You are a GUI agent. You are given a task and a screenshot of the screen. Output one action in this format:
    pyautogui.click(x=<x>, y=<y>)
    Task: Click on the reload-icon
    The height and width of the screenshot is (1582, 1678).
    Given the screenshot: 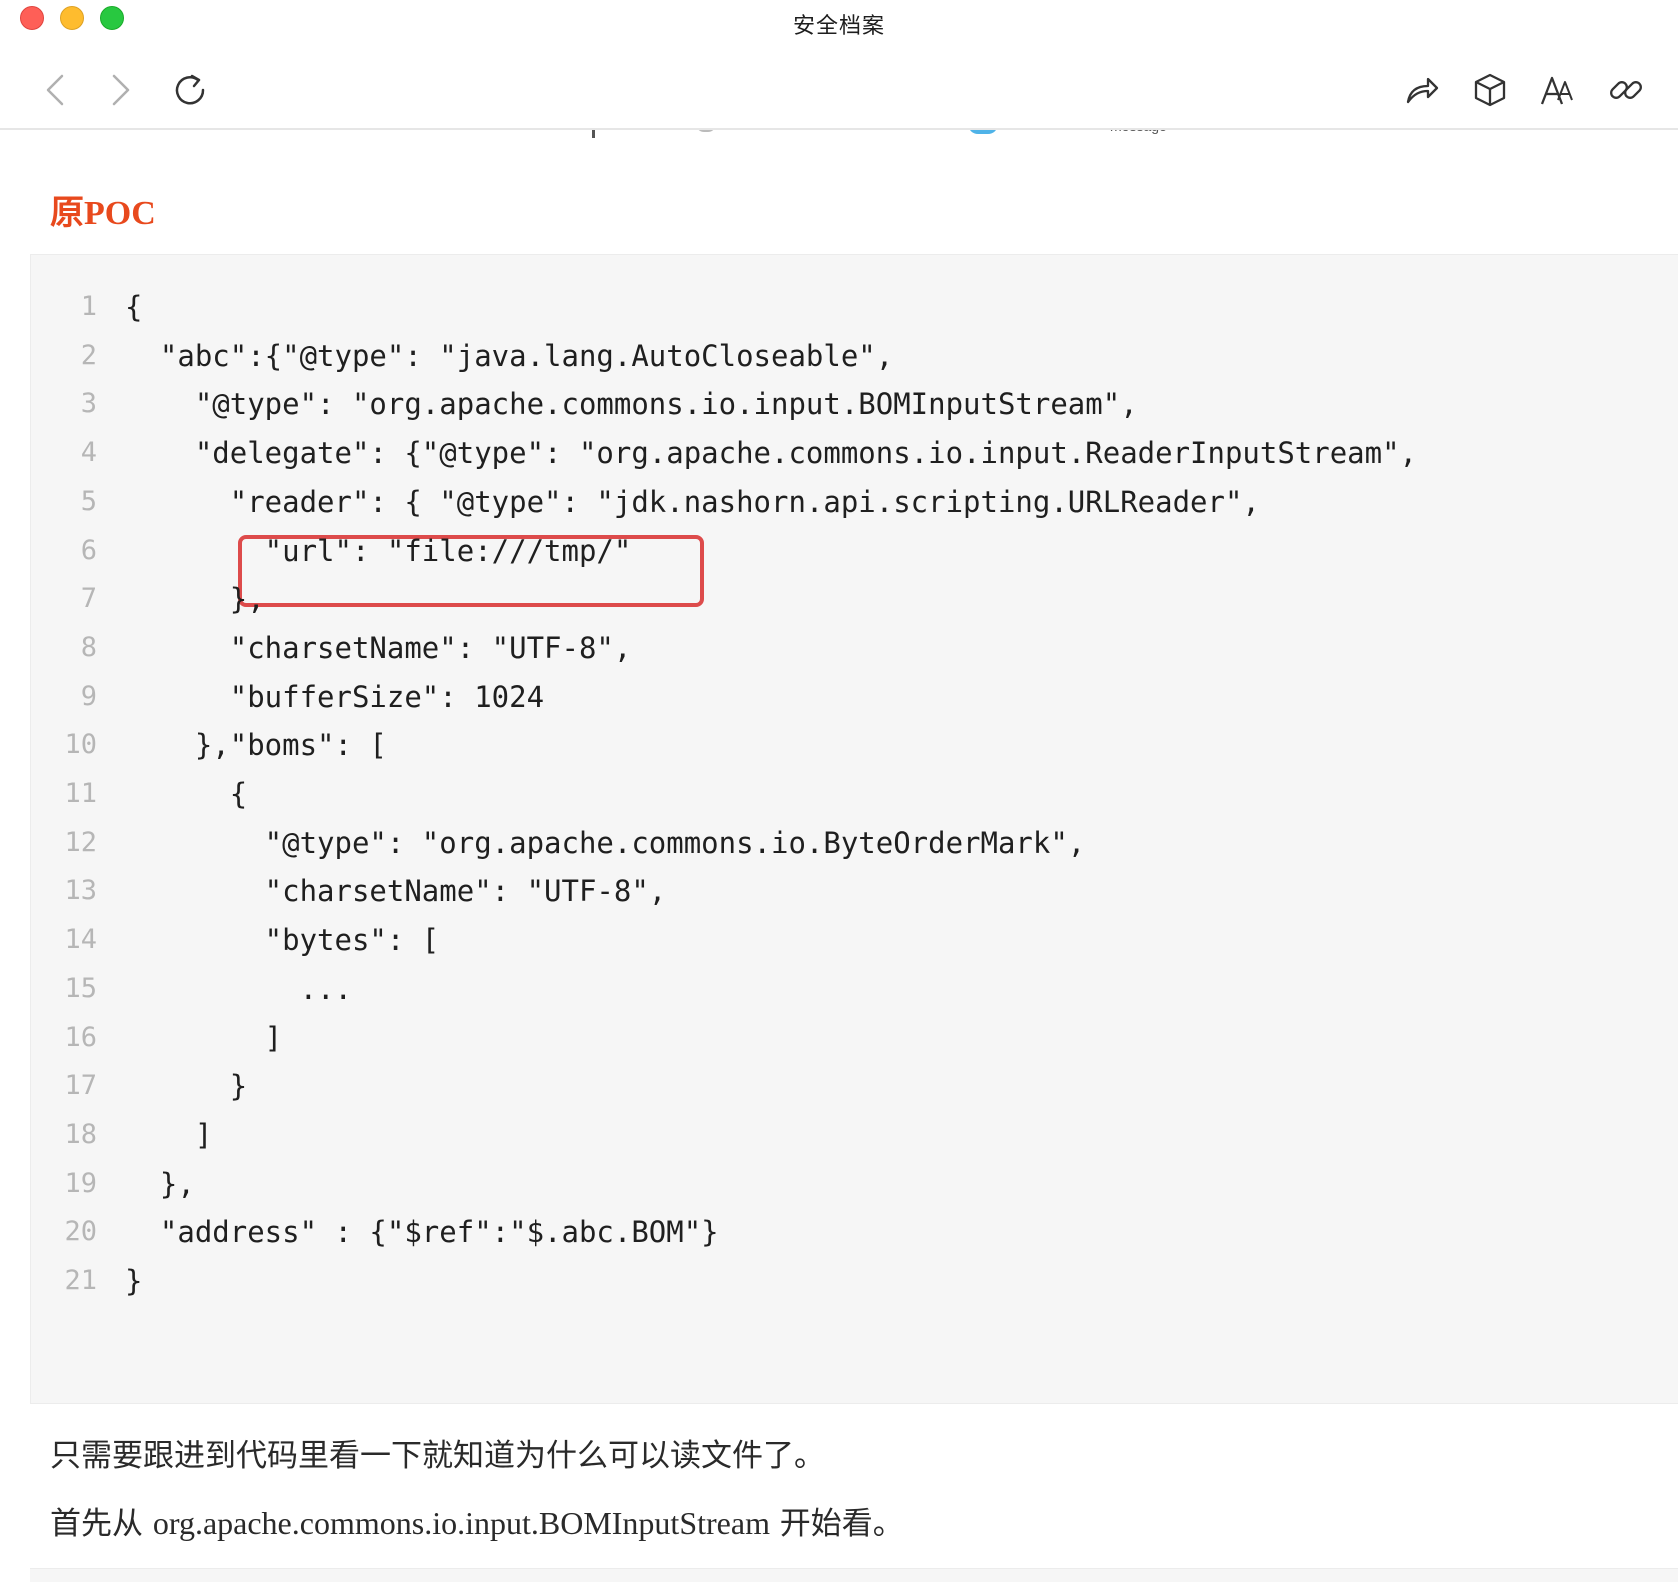 What is the action you would take?
    pyautogui.click(x=190, y=89)
    